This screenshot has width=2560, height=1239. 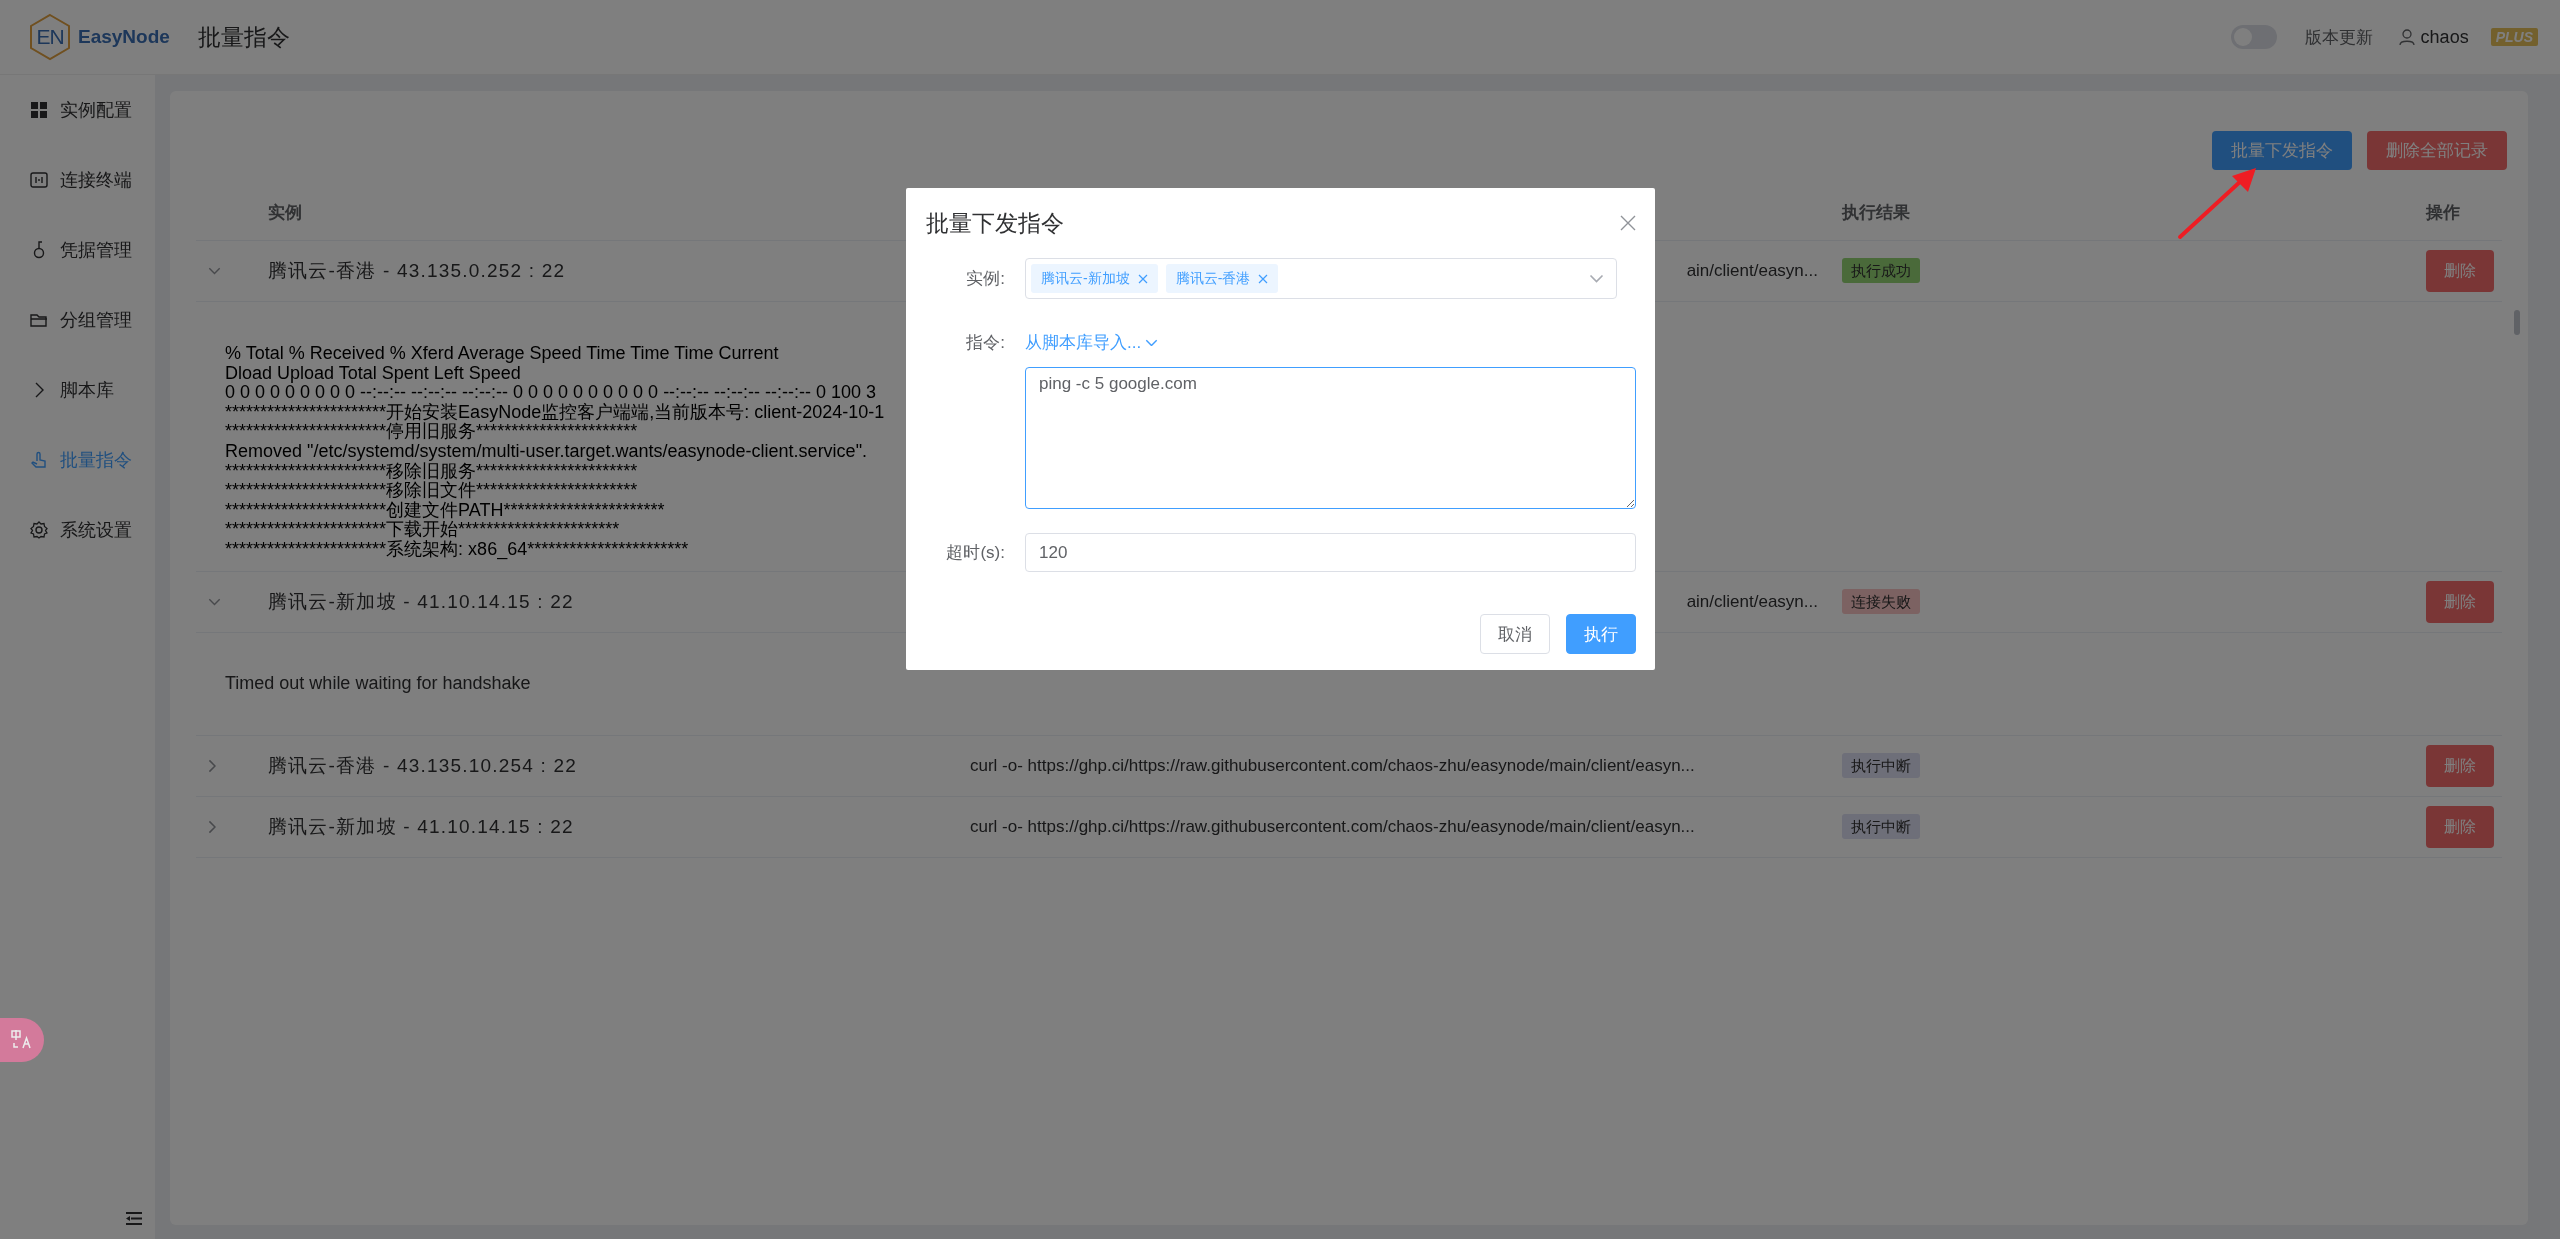 I want to click on instance-cell-text: 腾讯云-香港 - 43.135.0.252 : 22, so click(x=417, y=271).